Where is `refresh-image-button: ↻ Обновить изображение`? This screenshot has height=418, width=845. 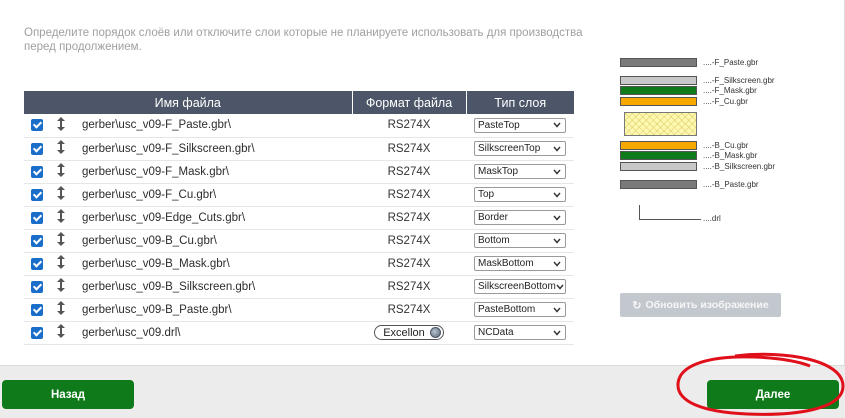
refresh-image-button: ↻ Обновить изображение is located at coordinates (700, 305).